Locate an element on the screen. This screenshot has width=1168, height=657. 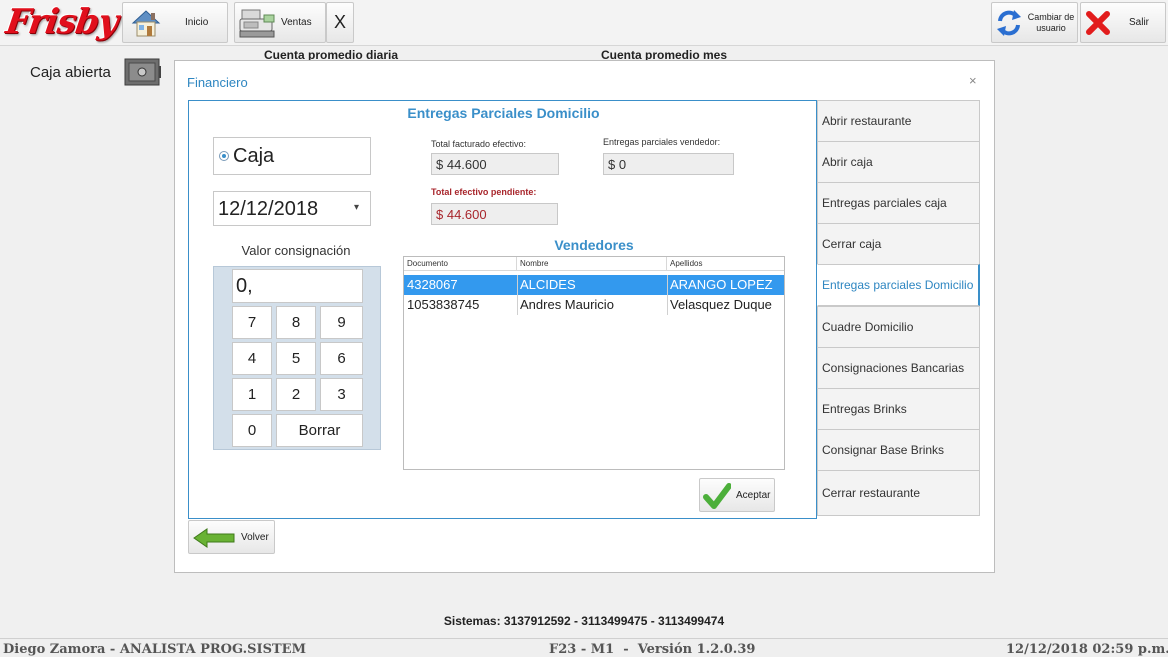
close-sales-label: X is located at coordinates (339, 22).